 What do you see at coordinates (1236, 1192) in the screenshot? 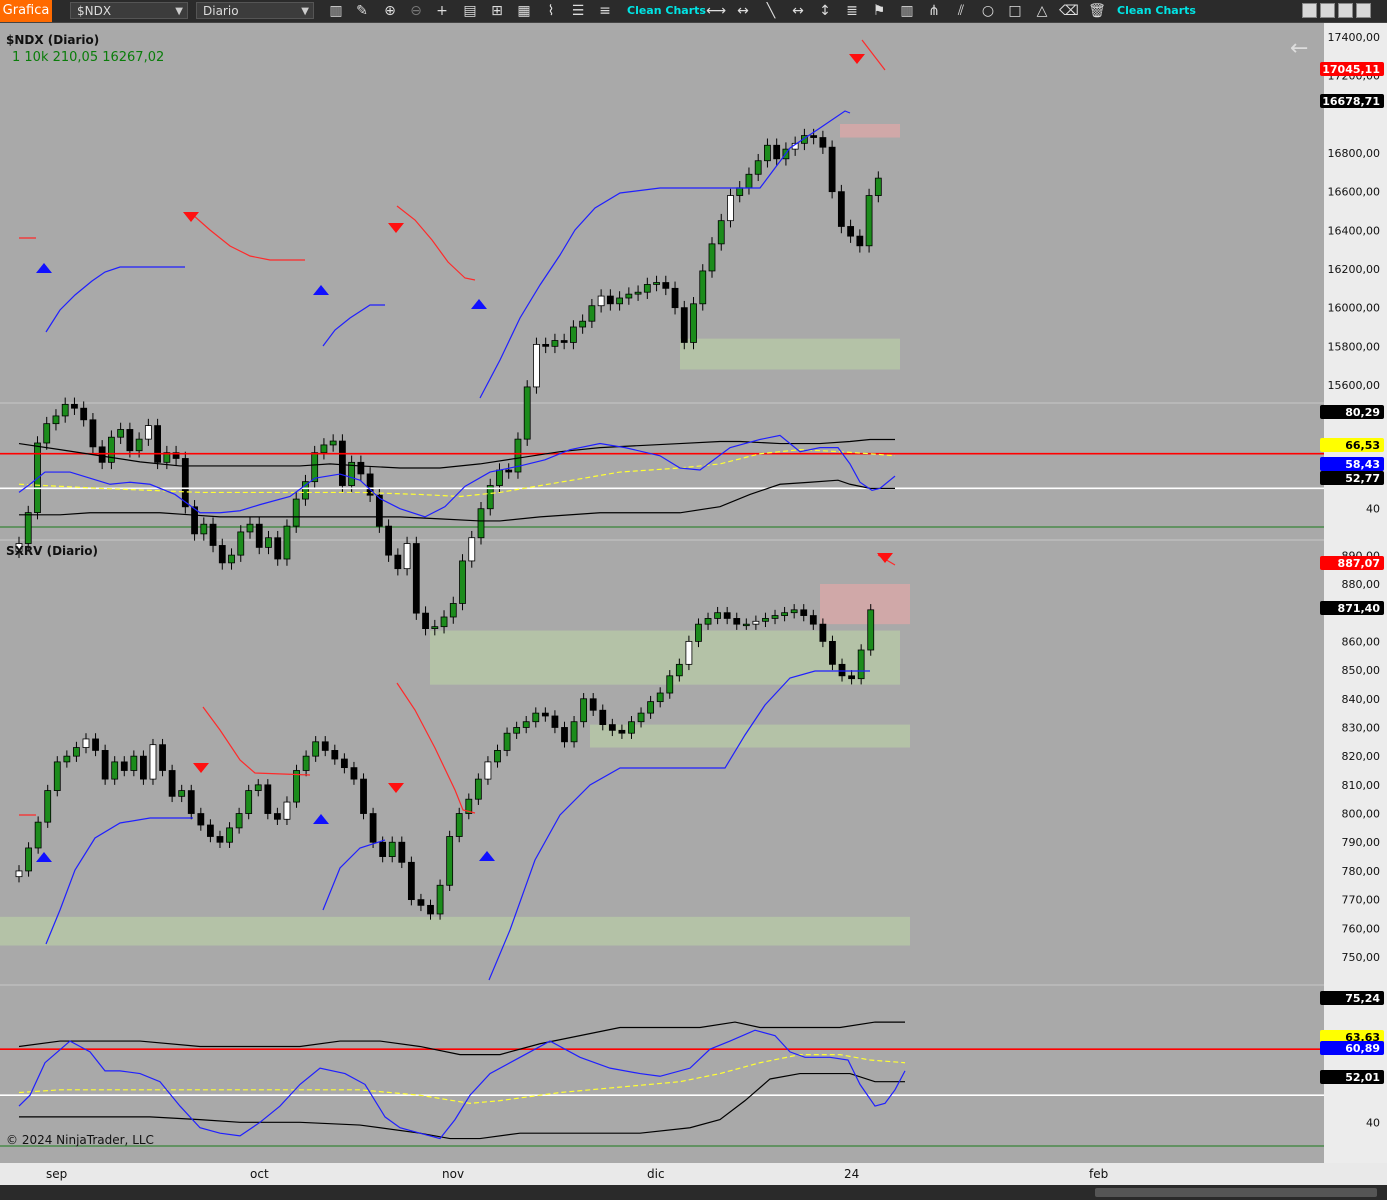
I see `scrollbar-thumb` at bounding box center [1236, 1192].